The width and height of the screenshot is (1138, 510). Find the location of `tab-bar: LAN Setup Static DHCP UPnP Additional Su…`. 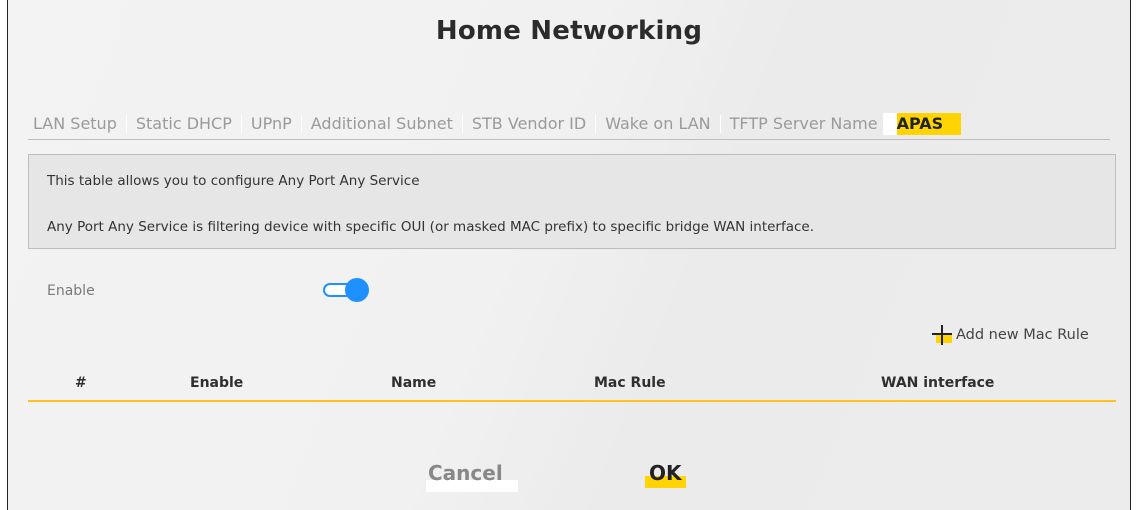

tab-bar: LAN Setup Static DHCP UPnP Additional Su… is located at coordinates (569, 126).